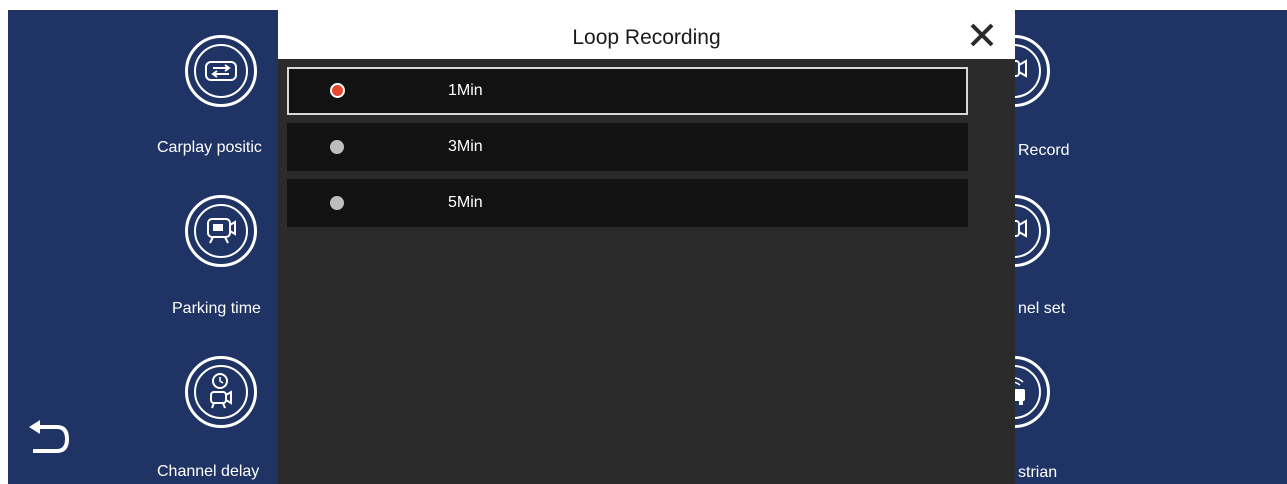  I want to click on tv-camera-time-icon, so click(221, 231).